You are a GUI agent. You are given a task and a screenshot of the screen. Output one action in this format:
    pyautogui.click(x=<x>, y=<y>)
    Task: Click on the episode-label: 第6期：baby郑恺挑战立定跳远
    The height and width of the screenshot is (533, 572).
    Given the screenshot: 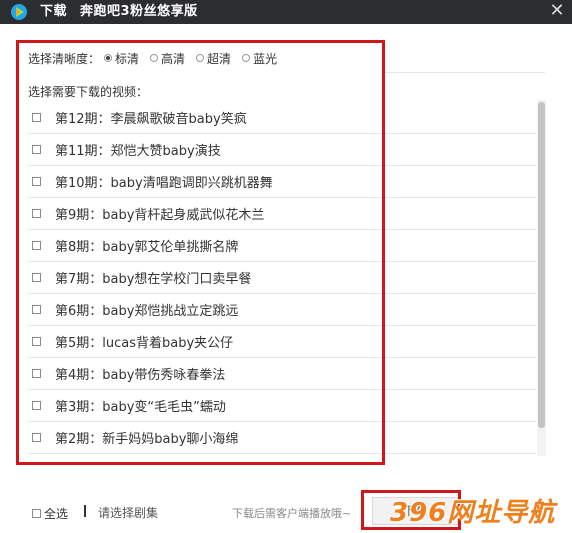 What is the action you would take?
    pyautogui.click(x=147, y=311)
    